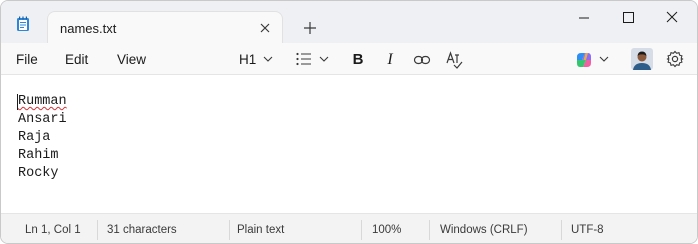 This screenshot has height=244, width=698. I want to click on tab-names-txt: names.txt, so click(165, 27).